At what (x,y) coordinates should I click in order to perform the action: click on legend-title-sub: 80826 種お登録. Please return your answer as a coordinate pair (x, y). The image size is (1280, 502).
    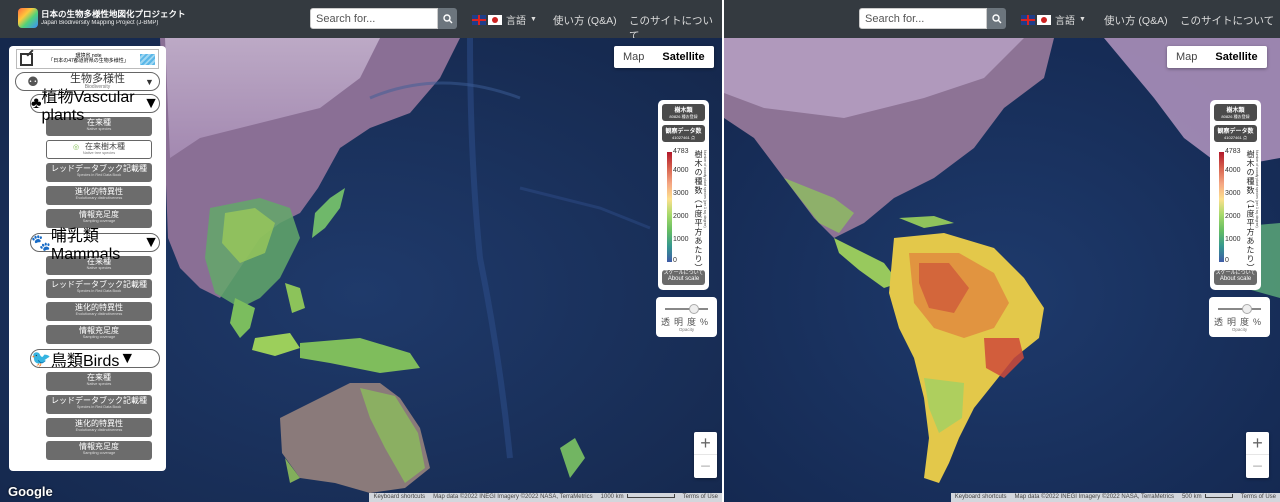
    Looking at the image, I should click on (683, 116).